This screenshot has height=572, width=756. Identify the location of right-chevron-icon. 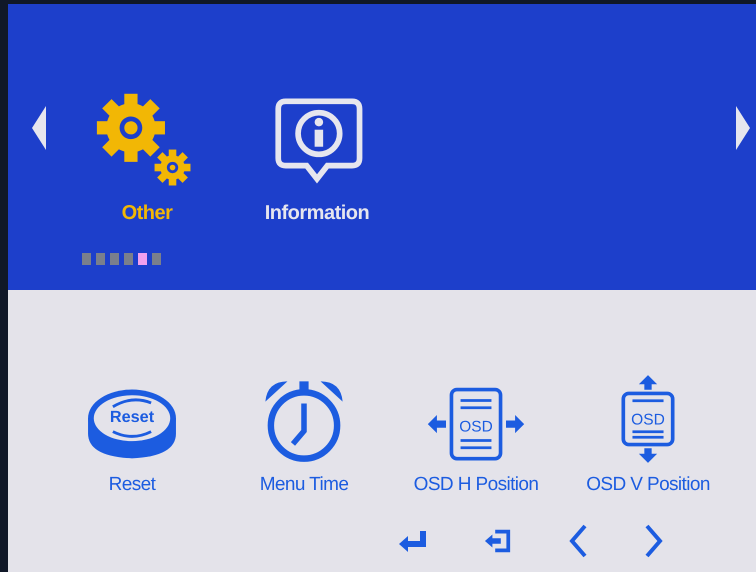
(654, 541).